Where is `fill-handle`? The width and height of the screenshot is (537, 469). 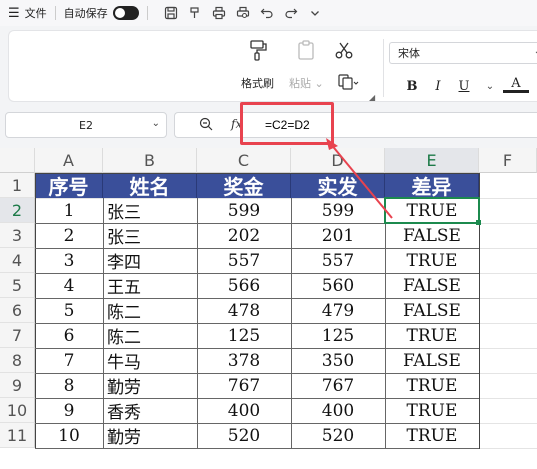
fill-handle is located at coordinates (478, 222).